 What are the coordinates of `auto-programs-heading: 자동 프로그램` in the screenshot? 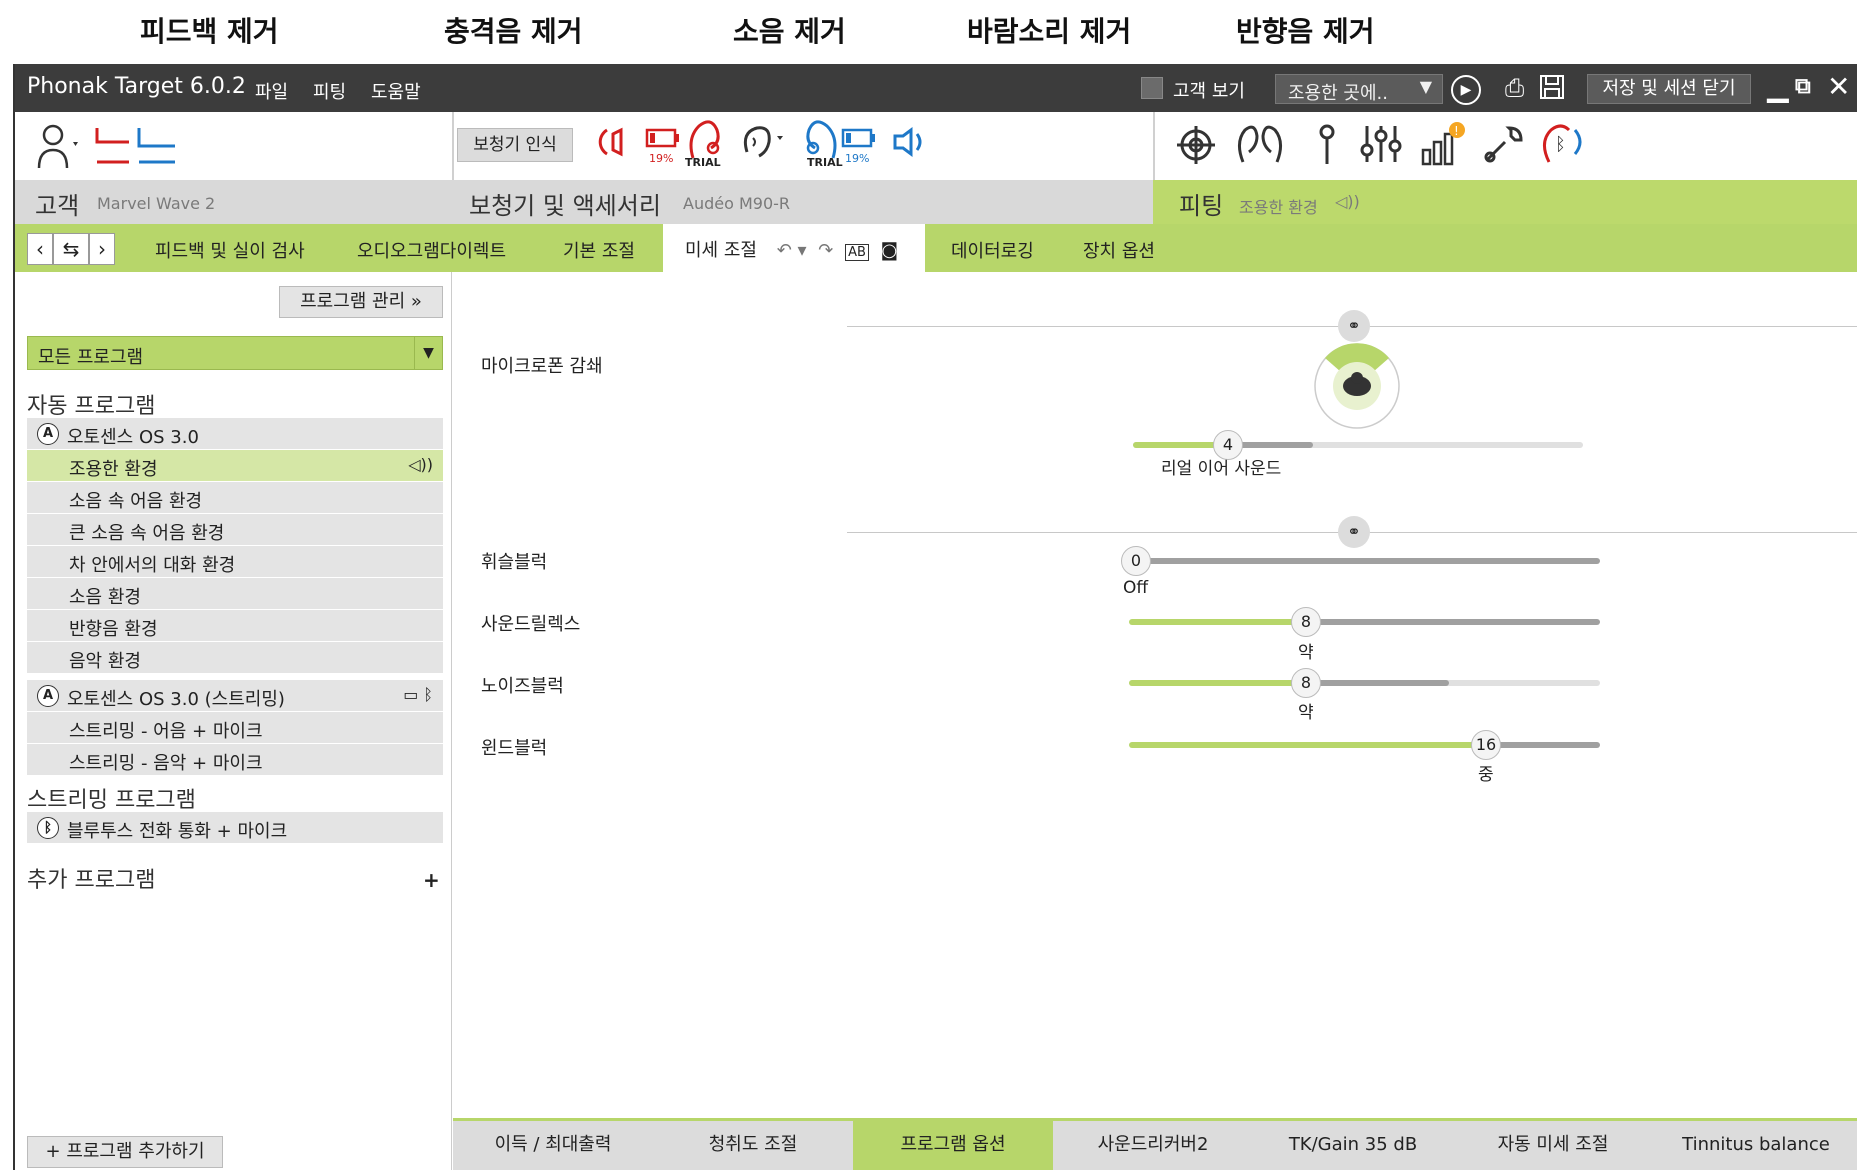 It's located at (91, 406).